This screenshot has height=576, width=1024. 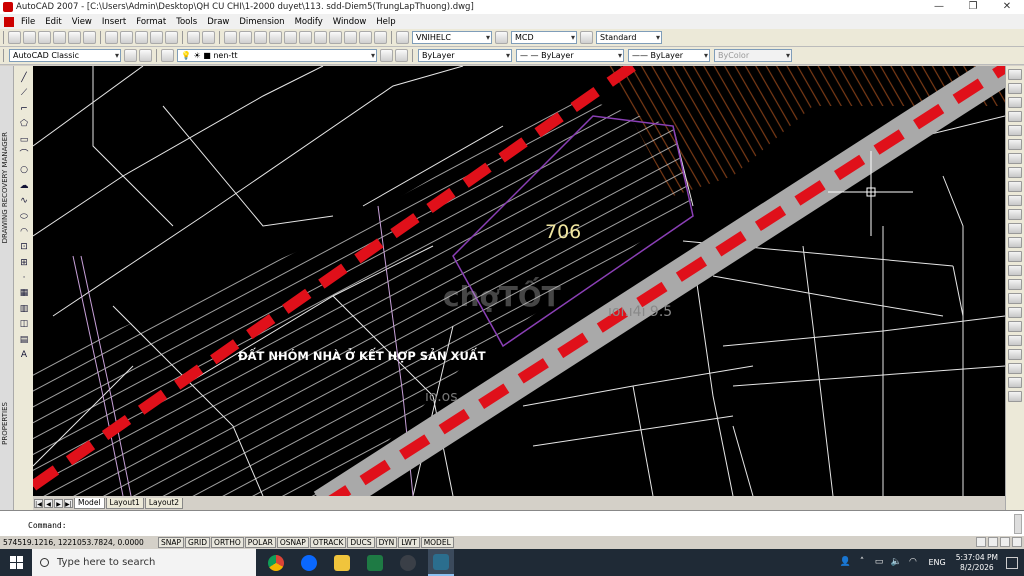 What do you see at coordinates (261, 22) in the screenshot?
I see `menu-dimension: Dimension` at bounding box center [261, 22].